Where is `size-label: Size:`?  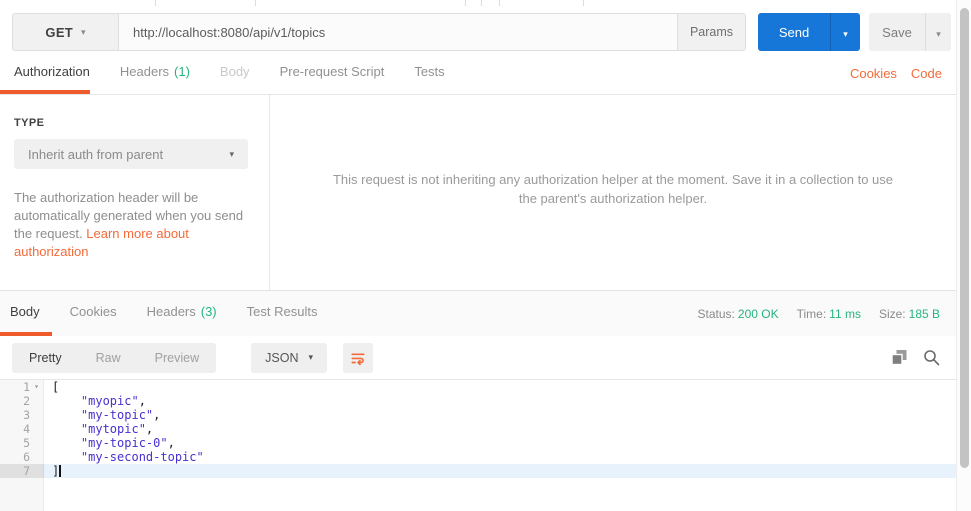 size-label: Size: is located at coordinates (892, 313).